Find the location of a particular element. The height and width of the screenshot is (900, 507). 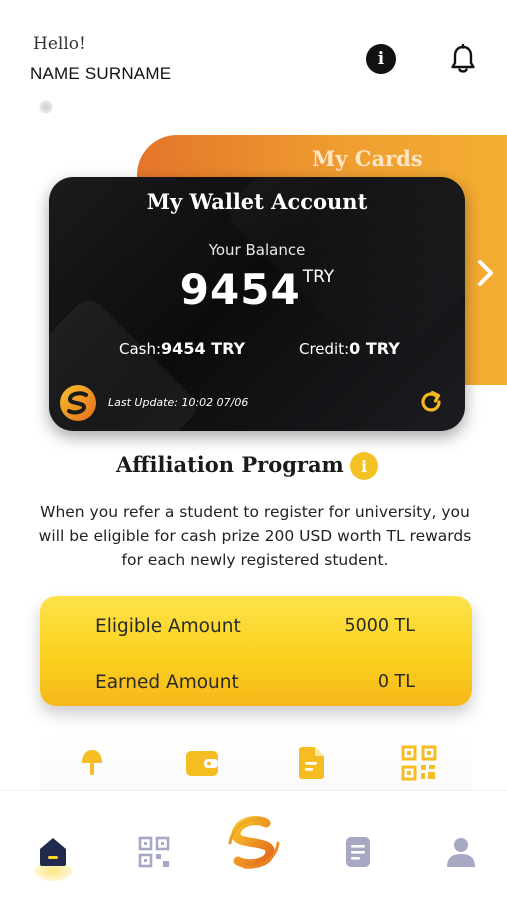

cash-value: 9454 TRY is located at coordinates (203, 348).